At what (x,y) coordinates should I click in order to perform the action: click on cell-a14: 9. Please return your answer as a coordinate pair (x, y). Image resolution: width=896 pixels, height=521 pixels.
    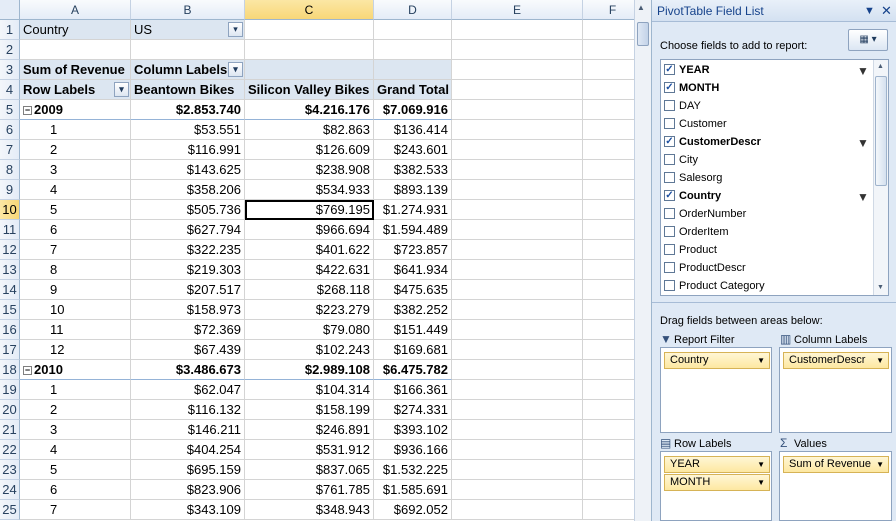
    Looking at the image, I should click on (75, 290).